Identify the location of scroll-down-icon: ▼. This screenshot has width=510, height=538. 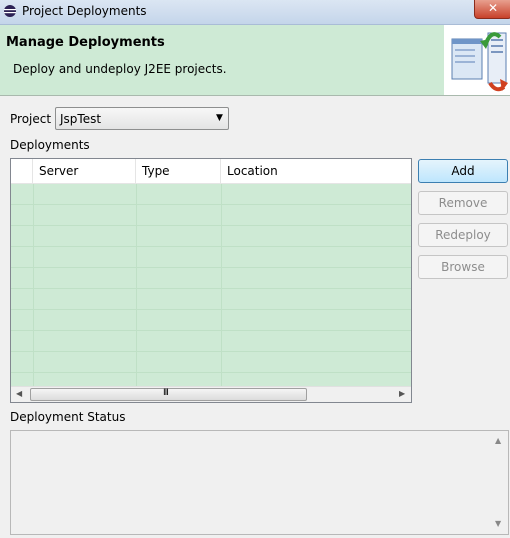
(498, 523).